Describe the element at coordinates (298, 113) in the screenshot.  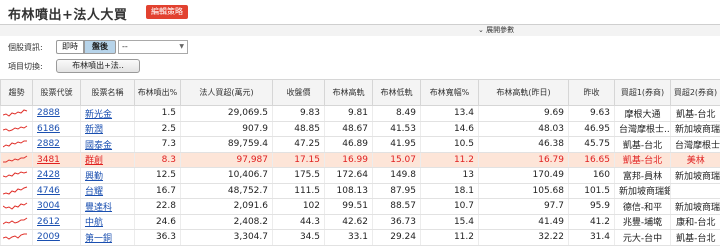
I see `close-price-cell: 9.83` at that location.